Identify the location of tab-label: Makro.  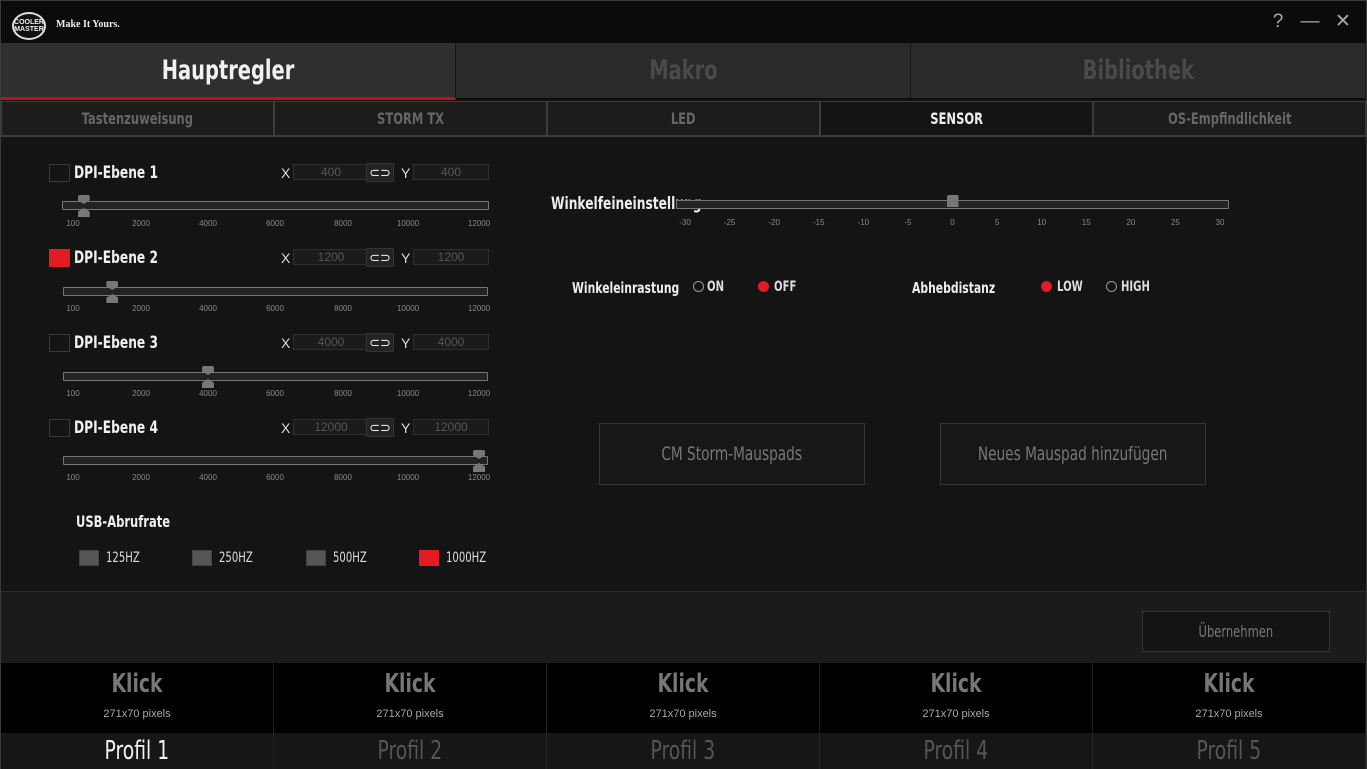
(683, 70).